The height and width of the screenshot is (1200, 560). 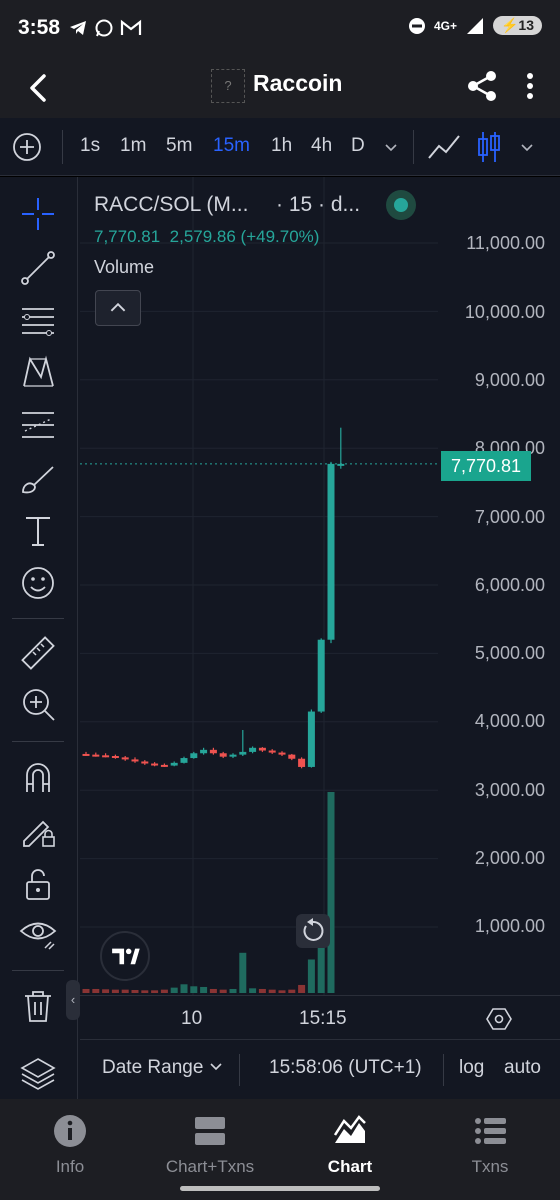 What do you see at coordinates (231, 146) in the screenshot?
I see `interval-15m: 15m` at bounding box center [231, 146].